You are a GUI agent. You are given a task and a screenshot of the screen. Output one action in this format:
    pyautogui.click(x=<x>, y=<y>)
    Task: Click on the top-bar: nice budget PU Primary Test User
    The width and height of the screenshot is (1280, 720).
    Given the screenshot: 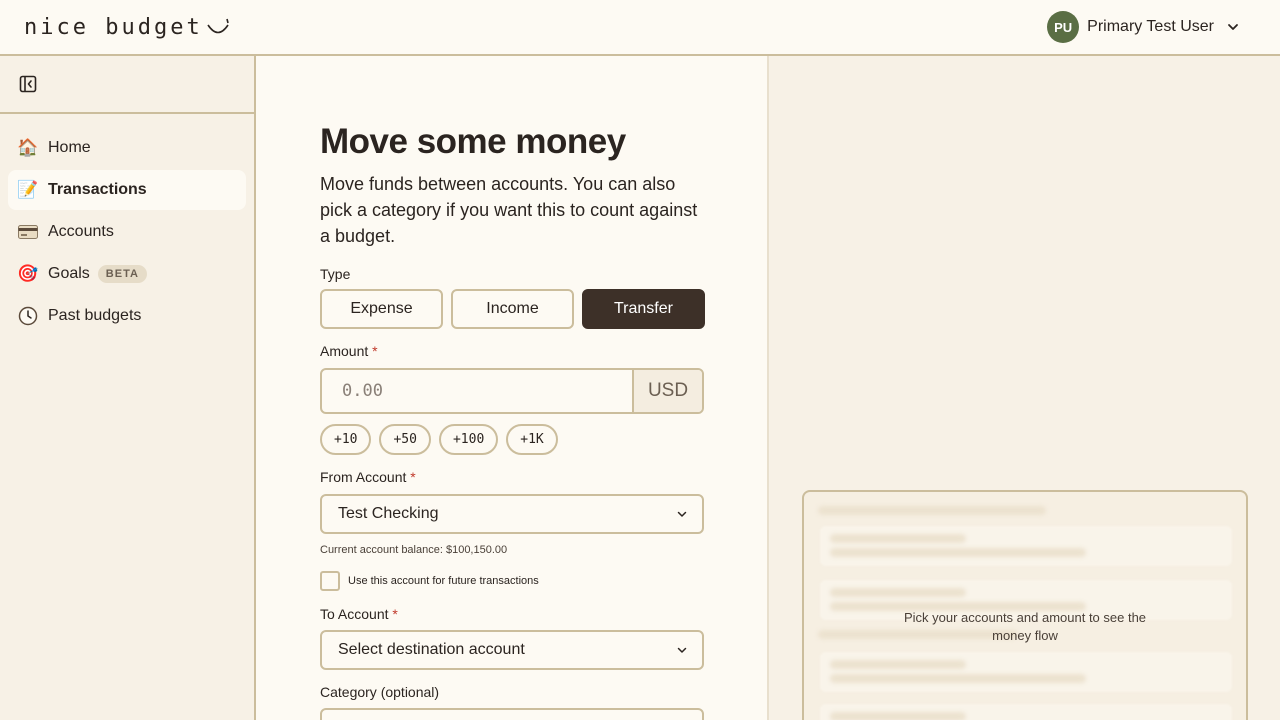 What is the action you would take?
    pyautogui.click(x=640, y=28)
    